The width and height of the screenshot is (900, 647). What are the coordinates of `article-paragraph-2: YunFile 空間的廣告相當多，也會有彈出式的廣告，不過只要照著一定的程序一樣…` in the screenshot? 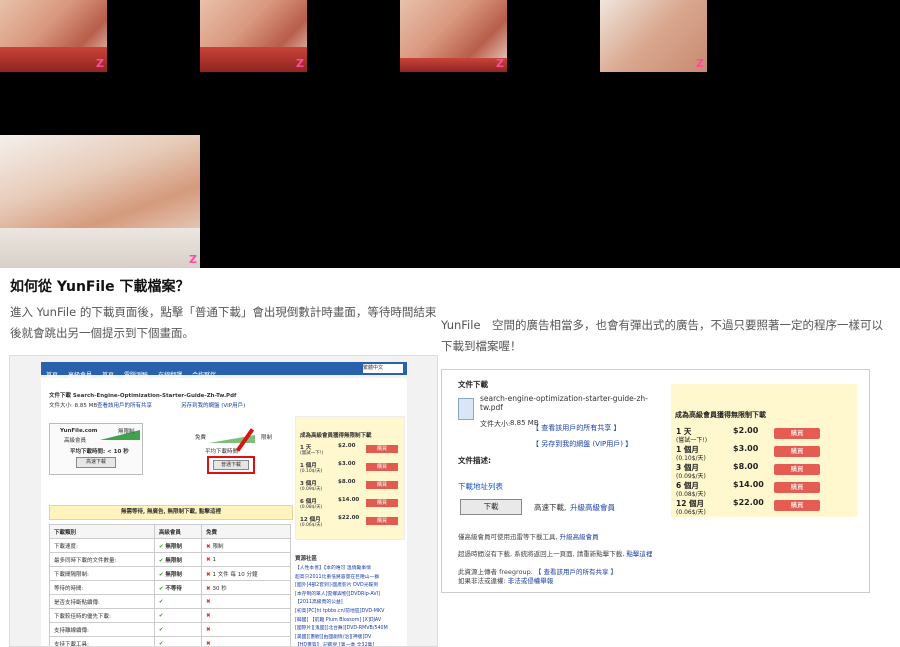 It's located at (662, 335).